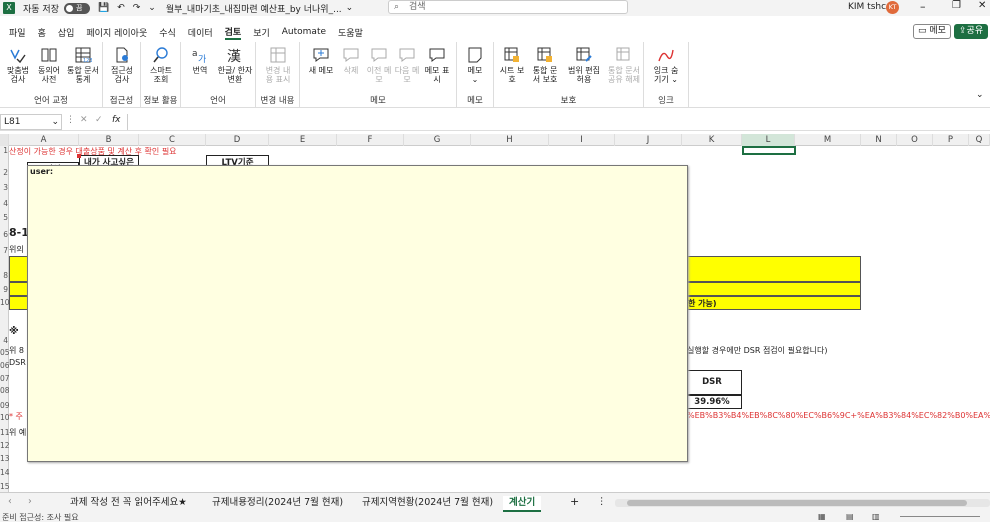 This screenshot has height=523, width=990. Describe the element at coordinates (4, 140) in the screenshot. I see `select-all-corner` at that location.